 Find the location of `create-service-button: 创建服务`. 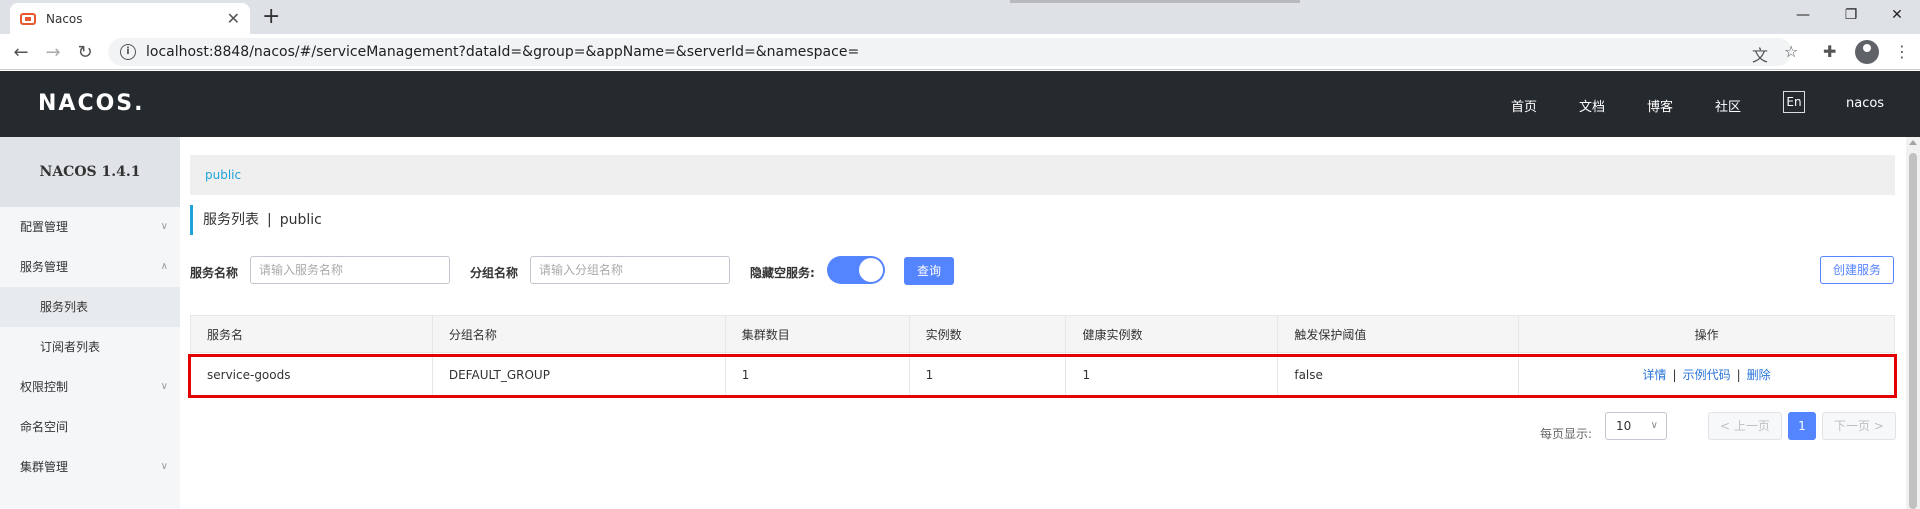

create-service-button: 创建服务 is located at coordinates (1857, 270).